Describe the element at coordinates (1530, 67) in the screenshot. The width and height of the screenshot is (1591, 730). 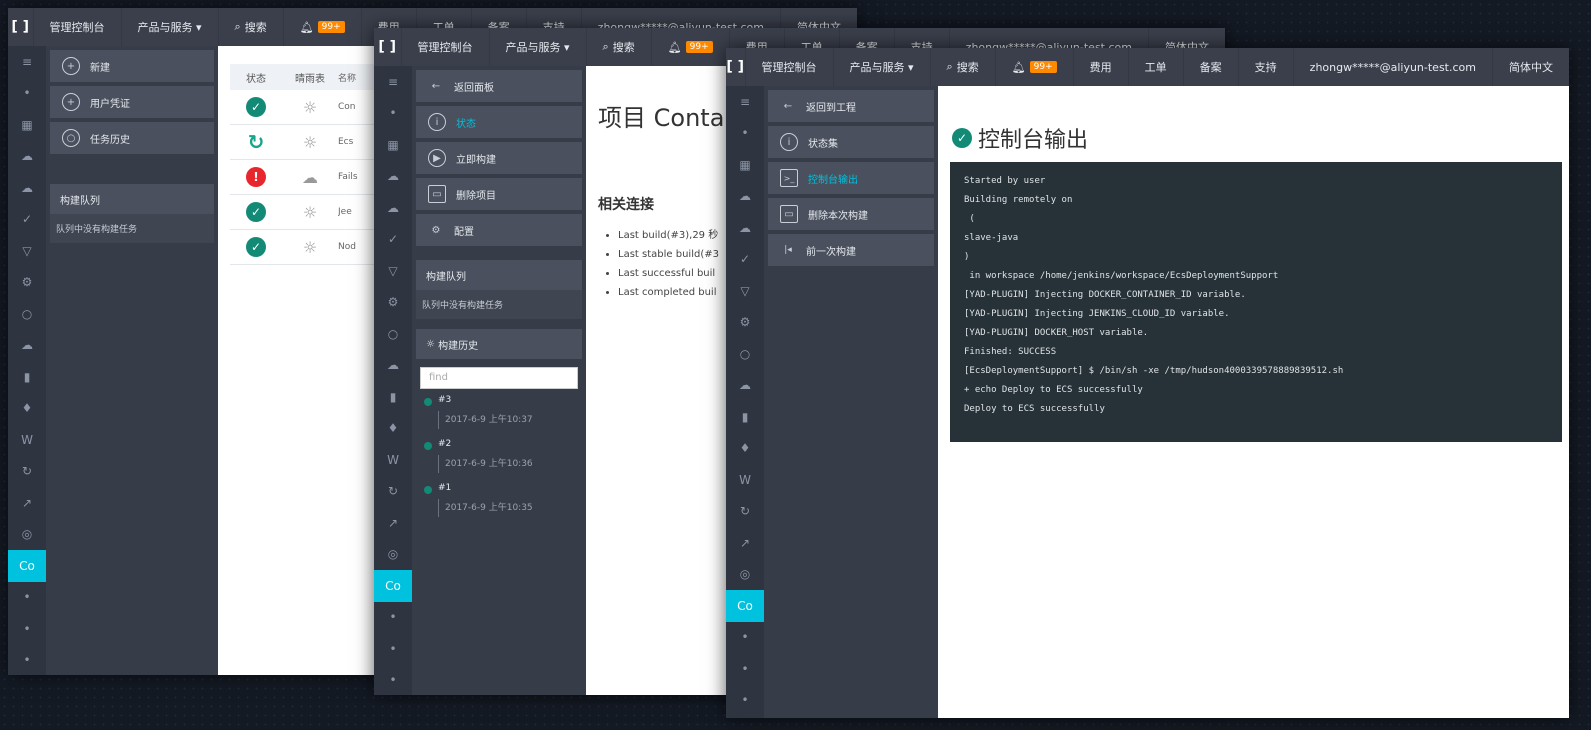
I see `language-switch: 简体中文` at that location.